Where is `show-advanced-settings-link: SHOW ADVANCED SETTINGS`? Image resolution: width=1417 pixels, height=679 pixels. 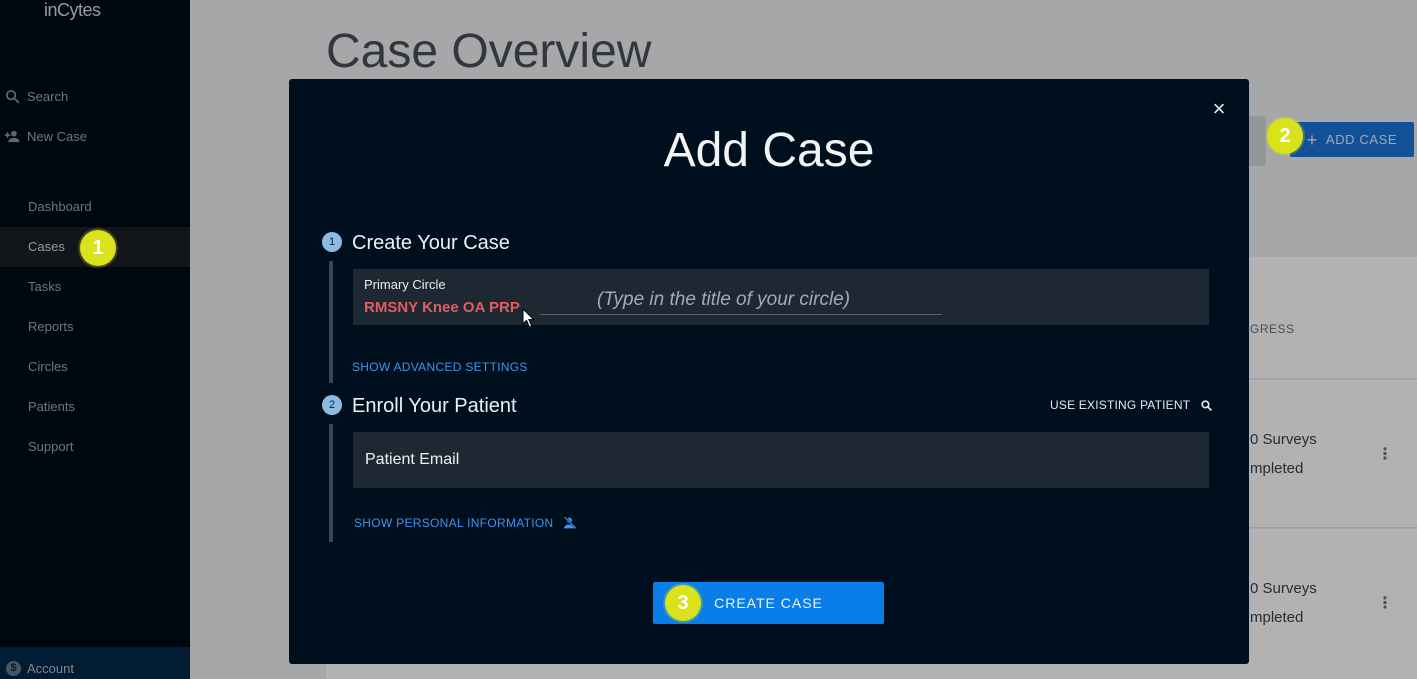
show-advanced-settings-link: SHOW ADVANCED SETTINGS is located at coordinates (440, 367).